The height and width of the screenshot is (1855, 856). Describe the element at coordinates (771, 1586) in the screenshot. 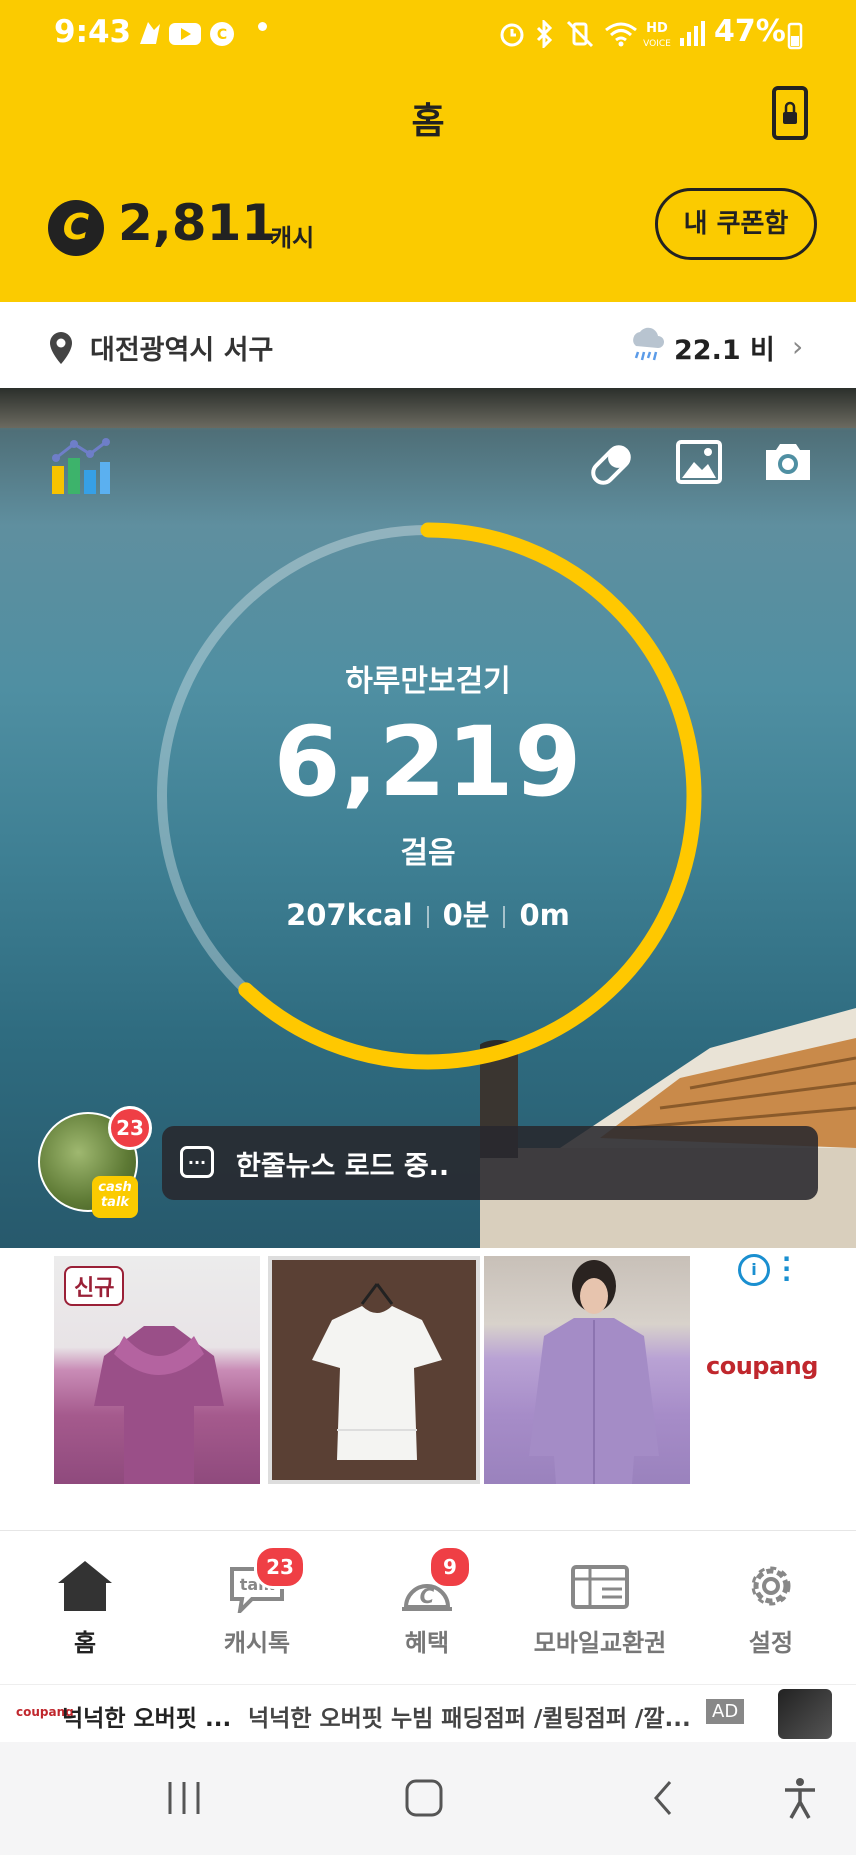

I see `gear-icon` at that location.